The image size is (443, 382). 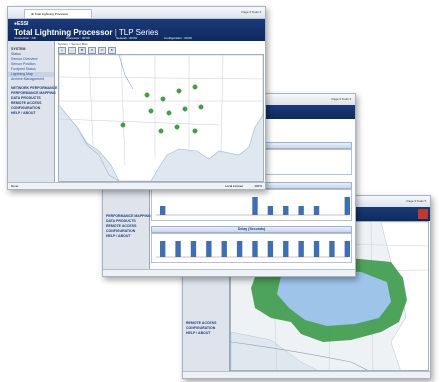 What do you see at coordinates (178, 38) in the screenshot?
I see `status-configuration: Configuration : 00:00` at bounding box center [178, 38].